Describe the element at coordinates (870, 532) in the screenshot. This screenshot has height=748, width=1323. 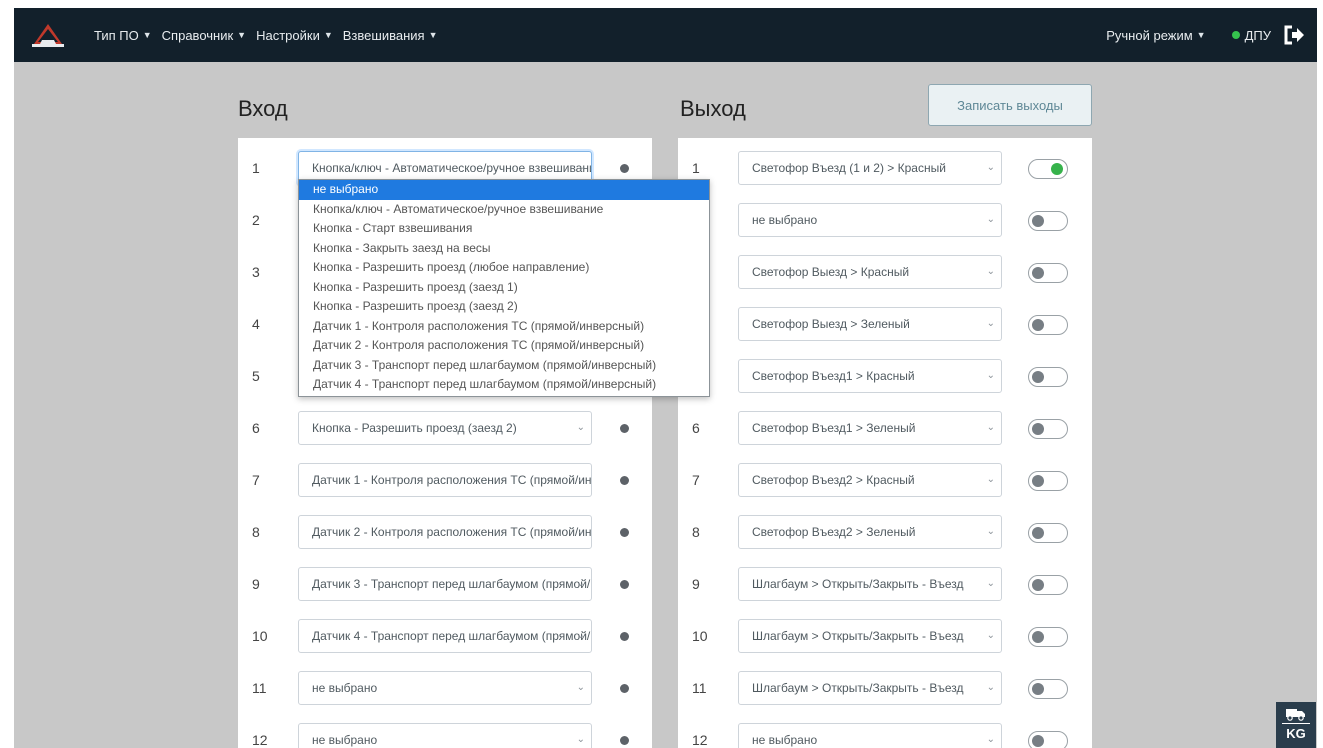
I see `output-type-select: Светофор Въезд2 > Зеленый ⌄` at that location.